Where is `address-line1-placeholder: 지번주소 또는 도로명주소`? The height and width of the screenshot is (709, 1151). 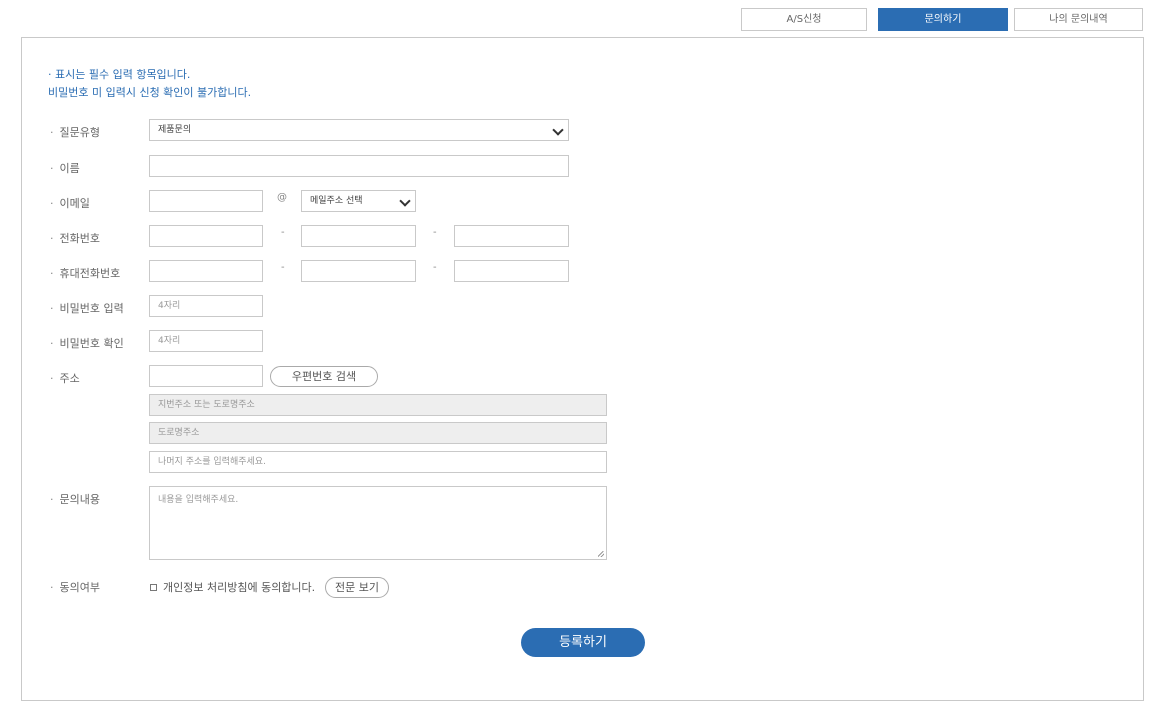
address-line1-placeholder: 지번주소 또는 도로명주소 is located at coordinates (206, 405).